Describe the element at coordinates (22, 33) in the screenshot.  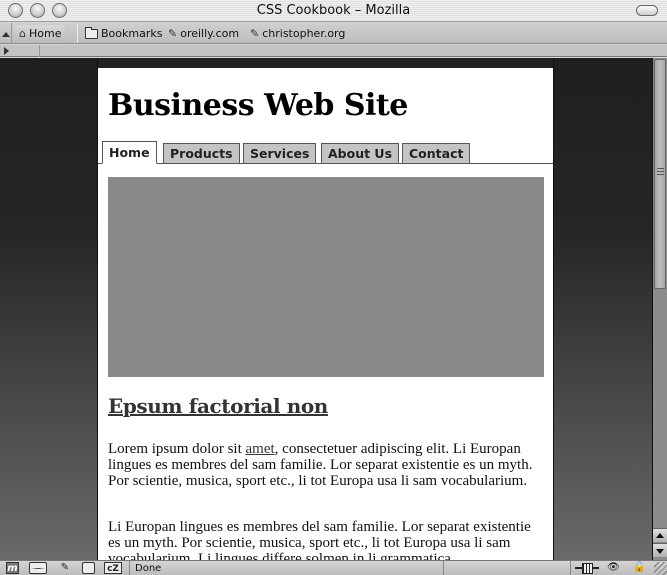
I see `home-icon: ⌂` at that location.